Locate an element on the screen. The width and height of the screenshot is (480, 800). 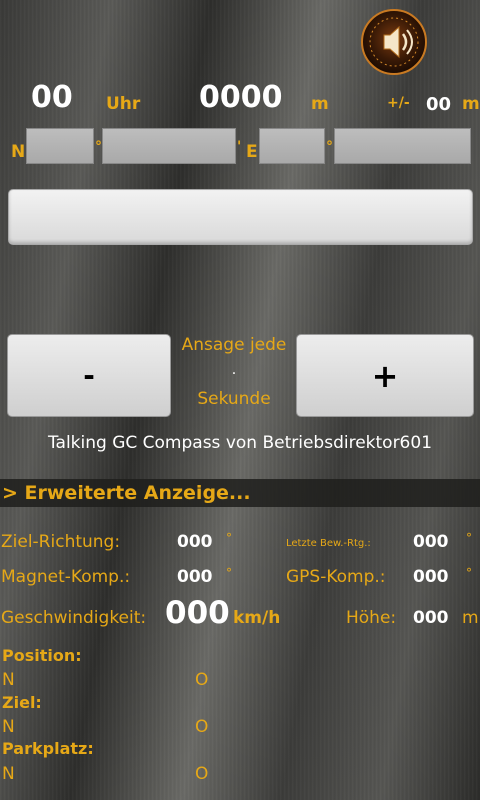
interval-value: . is located at coordinates (234, 370).